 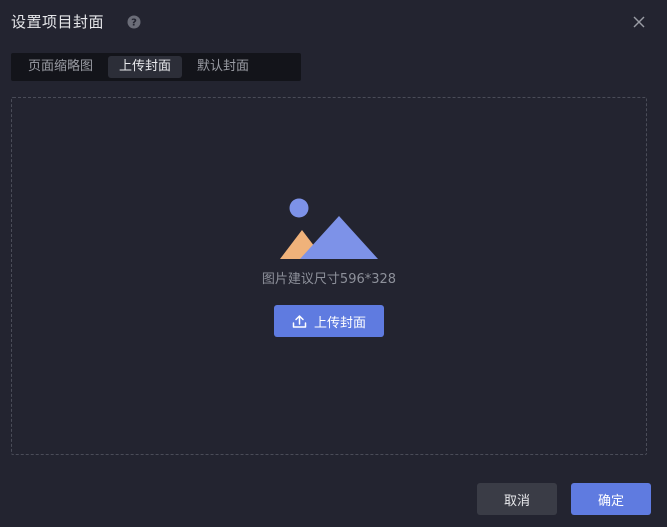 I want to click on question-circle-icon: ?, so click(x=134, y=22).